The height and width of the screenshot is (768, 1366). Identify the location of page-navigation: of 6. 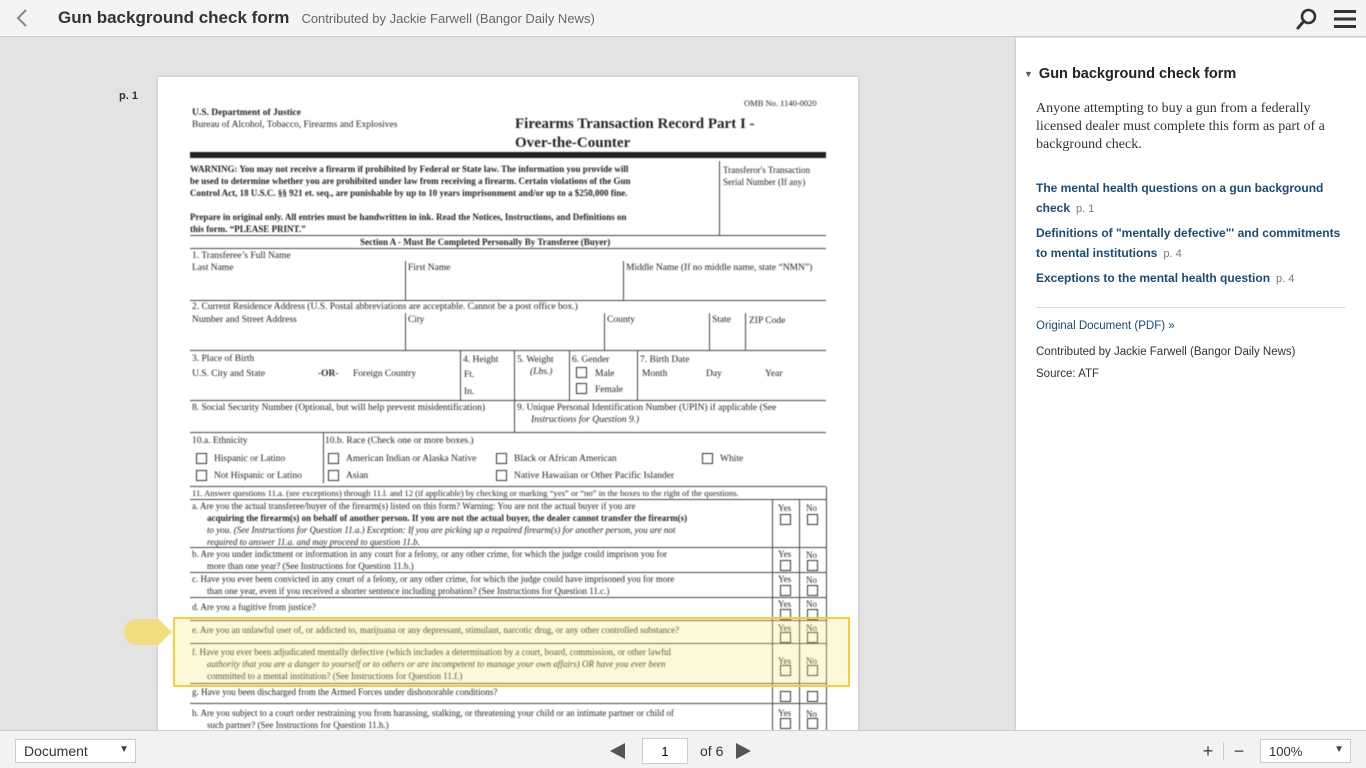
(680, 751).